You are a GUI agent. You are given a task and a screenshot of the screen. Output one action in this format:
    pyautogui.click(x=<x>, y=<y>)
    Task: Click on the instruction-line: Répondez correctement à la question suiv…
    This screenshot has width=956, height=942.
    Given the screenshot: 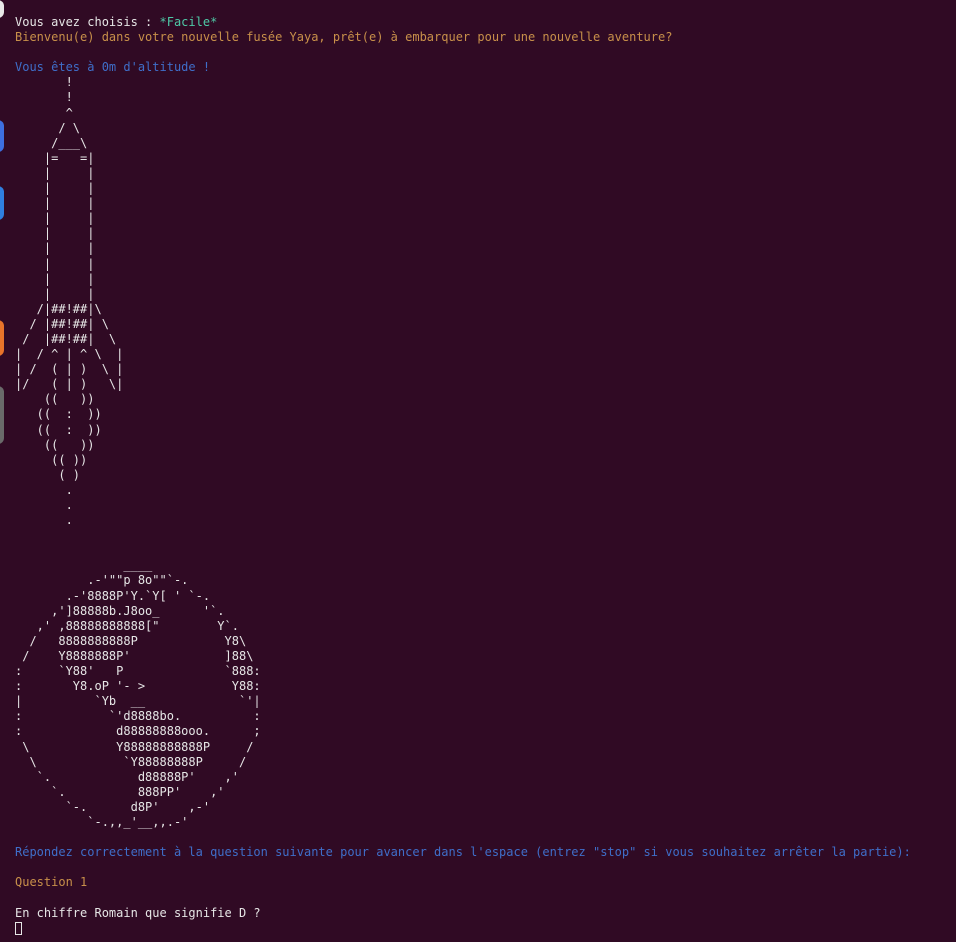 What is the action you would take?
    pyautogui.click(x=463, y=852)
    